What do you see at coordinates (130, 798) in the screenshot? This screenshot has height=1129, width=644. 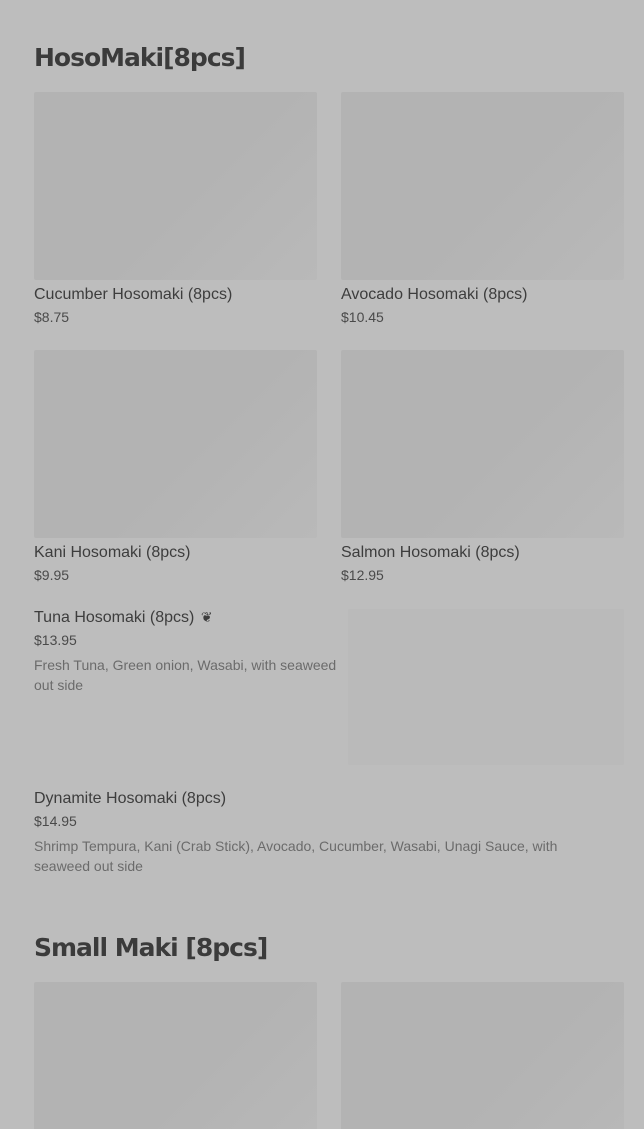 I see `item-name: Dynamite Hosomaki (8pcs)` at bounding box center [130, 798].